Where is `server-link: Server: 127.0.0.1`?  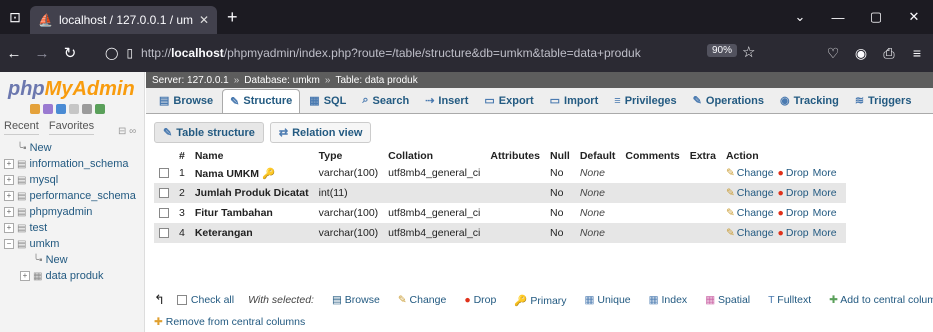 server-link: Server: 127.0.0.1 is located at coordinates (190, 80).